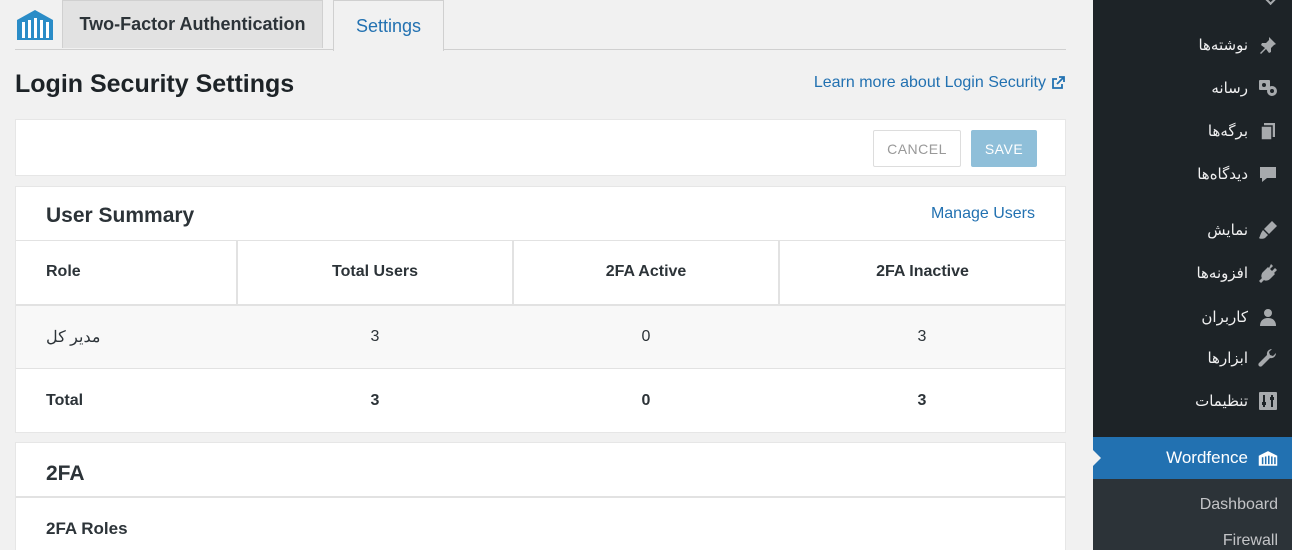 Image resolution: width=1292 pixels, height=550 pixels. What do you see at coordinates (1268, 131) in the screenshot?
I see `pages-icon` at bounding box center [1268, 131].